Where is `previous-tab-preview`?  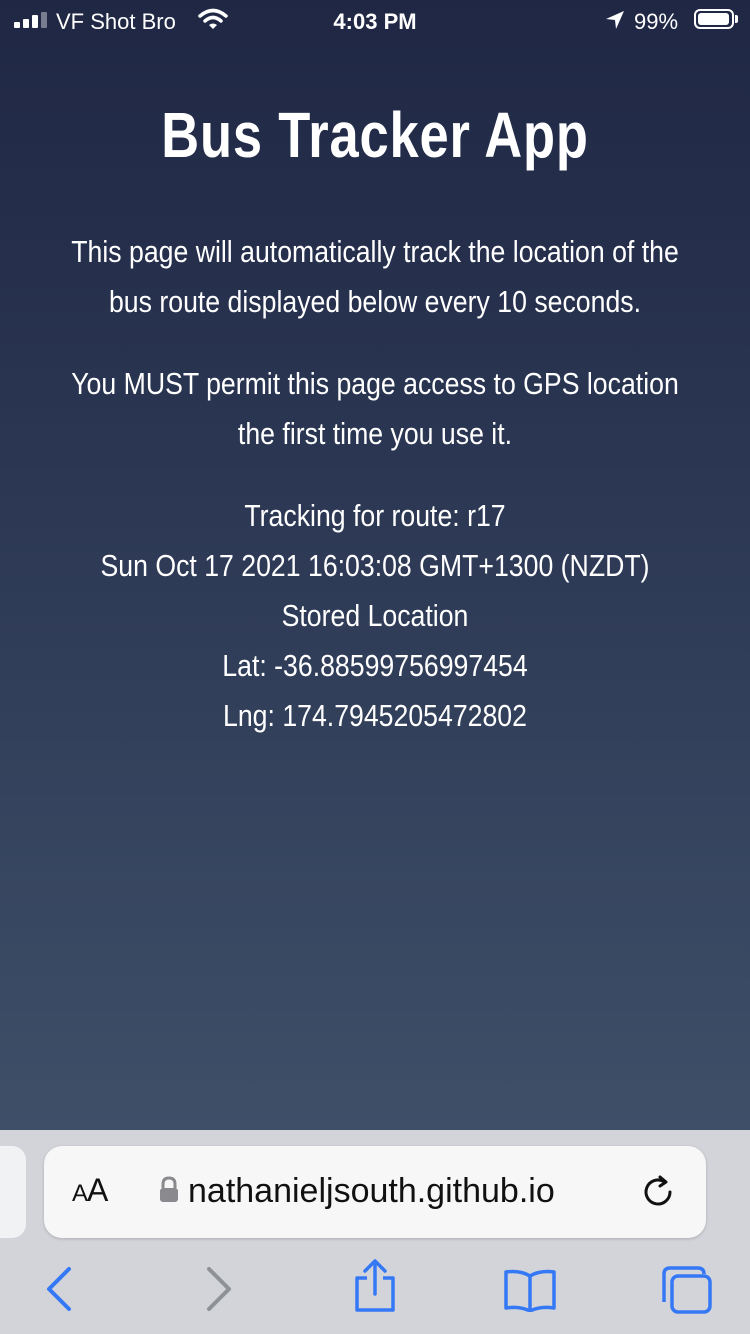 previous-tab-preview is located at coordinates (13, 1192).